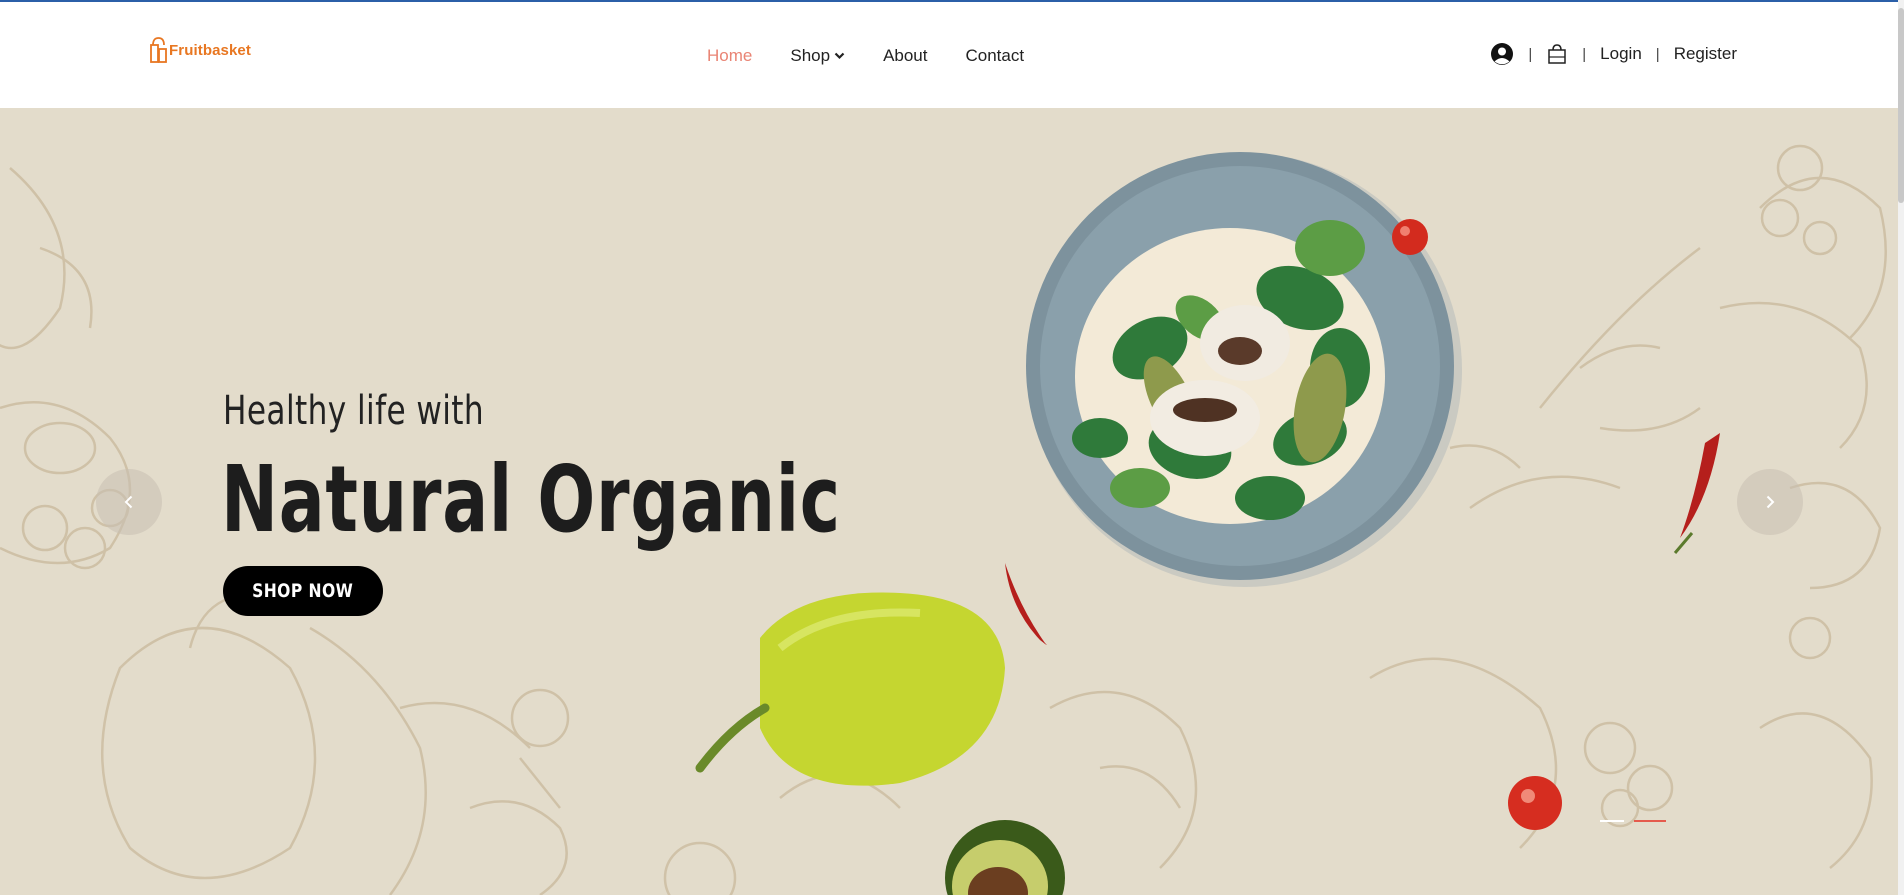  I want to click on slider-prev-button, so click(129, 502).